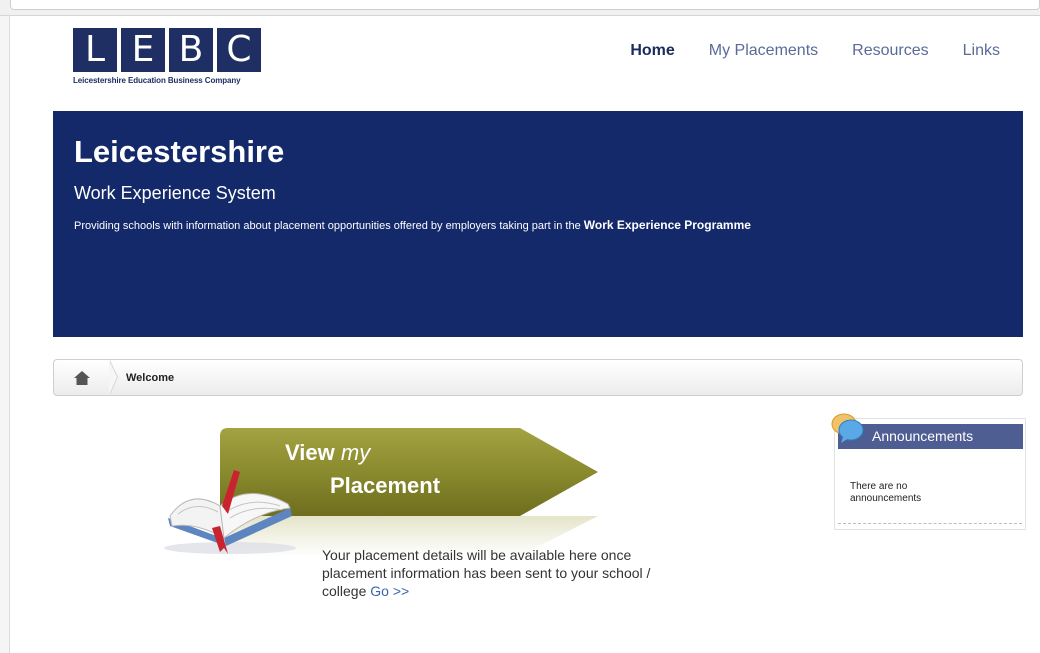  What do you see at coordinates (652, 51) in the screenshot?
I see `nav-home: Home` at bounding box center [652, 51].